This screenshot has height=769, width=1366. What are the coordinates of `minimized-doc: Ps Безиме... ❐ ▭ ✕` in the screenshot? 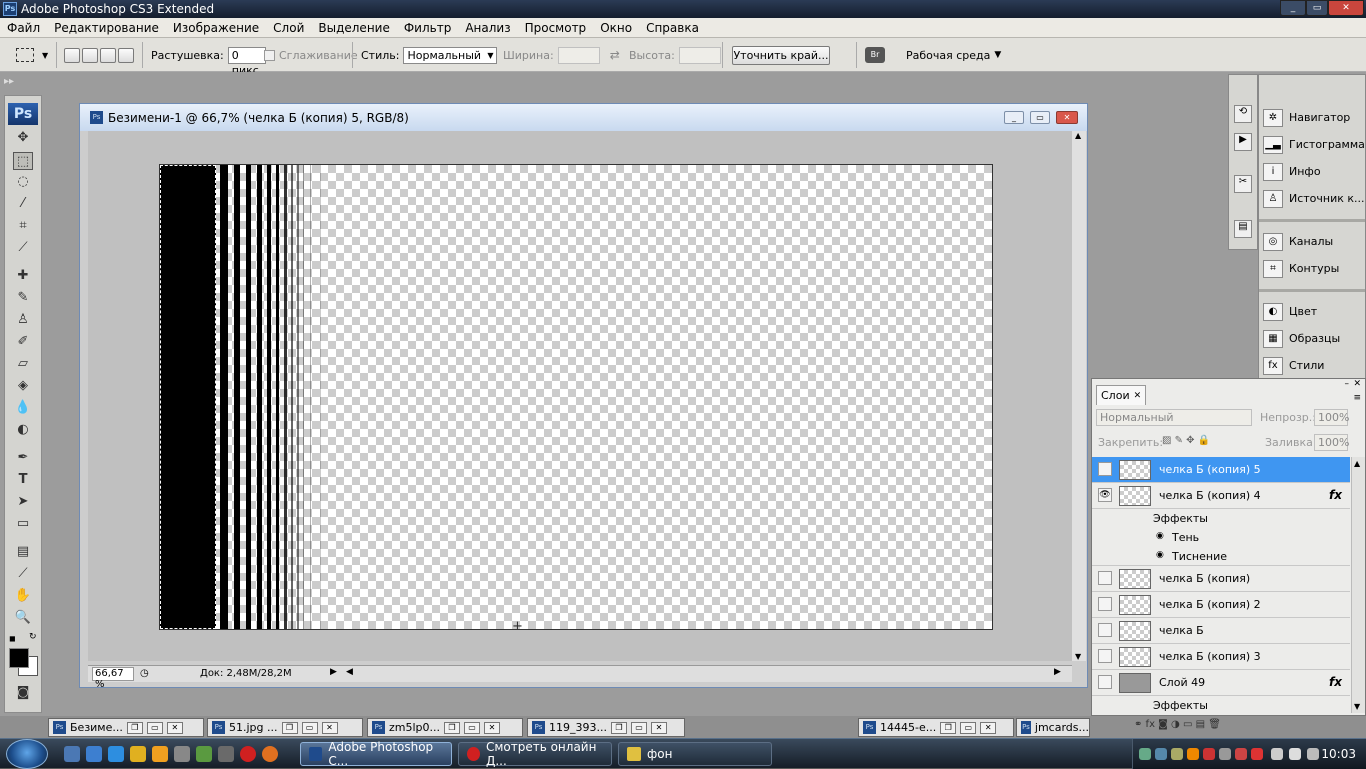 It's located at (126, 727).